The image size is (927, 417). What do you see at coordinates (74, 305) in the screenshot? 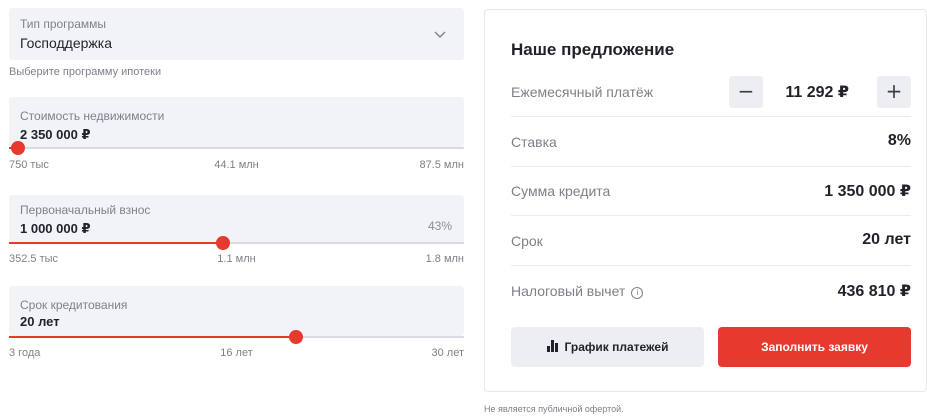
I see `loan-term-label: Срок кредитования` at bounding box center [74, 305].